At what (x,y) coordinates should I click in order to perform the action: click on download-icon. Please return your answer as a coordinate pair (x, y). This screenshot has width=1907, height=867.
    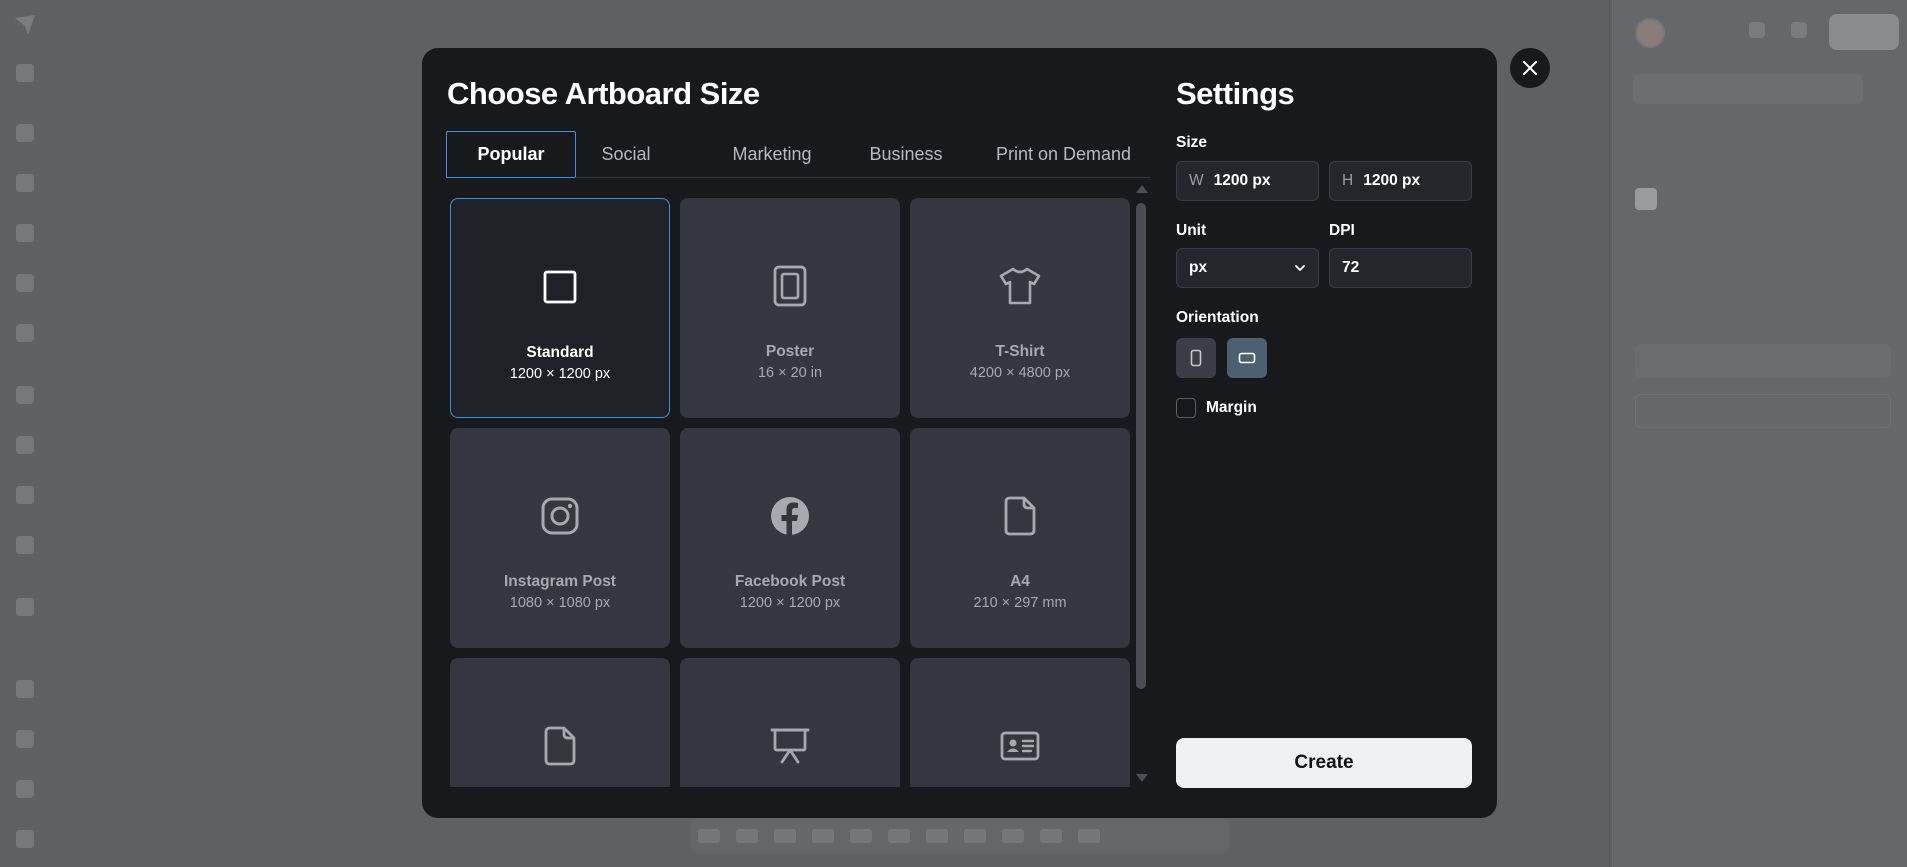
    Looking at the image, I should click on (1799, 30).